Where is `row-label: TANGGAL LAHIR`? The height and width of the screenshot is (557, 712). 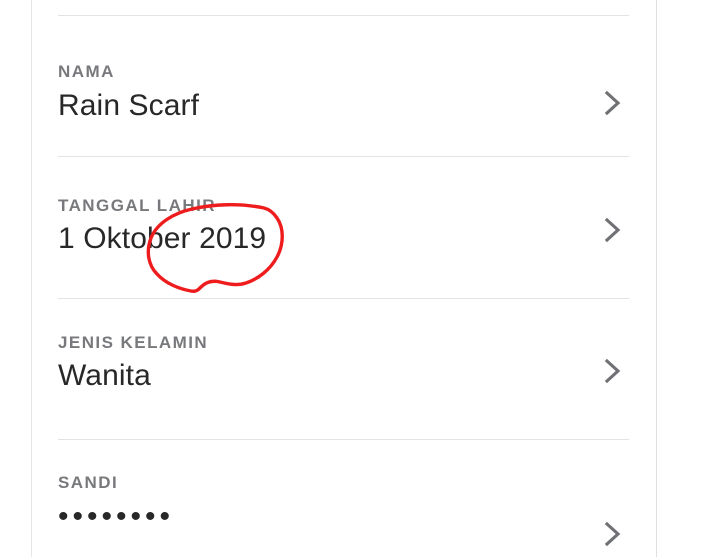
row-label: TANGGAL LAHIR is located at coordinates (137, 205).